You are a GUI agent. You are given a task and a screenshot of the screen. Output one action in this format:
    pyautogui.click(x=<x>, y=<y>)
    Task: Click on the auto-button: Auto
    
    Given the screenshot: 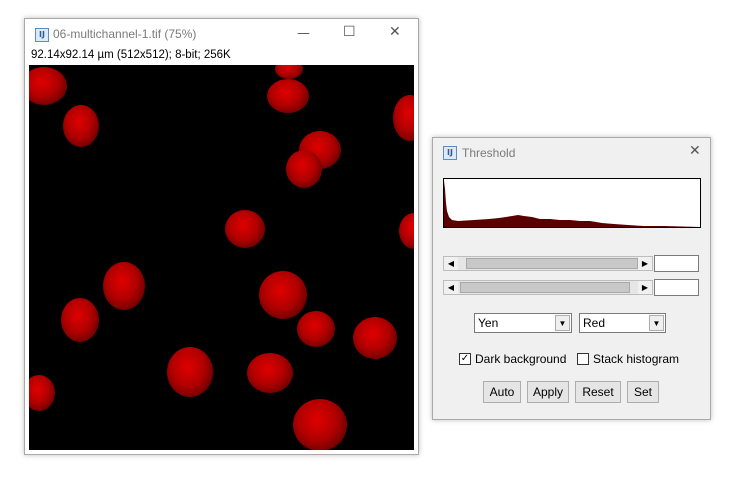 What is the action you would take?
    pyautogui.click(x=502, y=392)
    